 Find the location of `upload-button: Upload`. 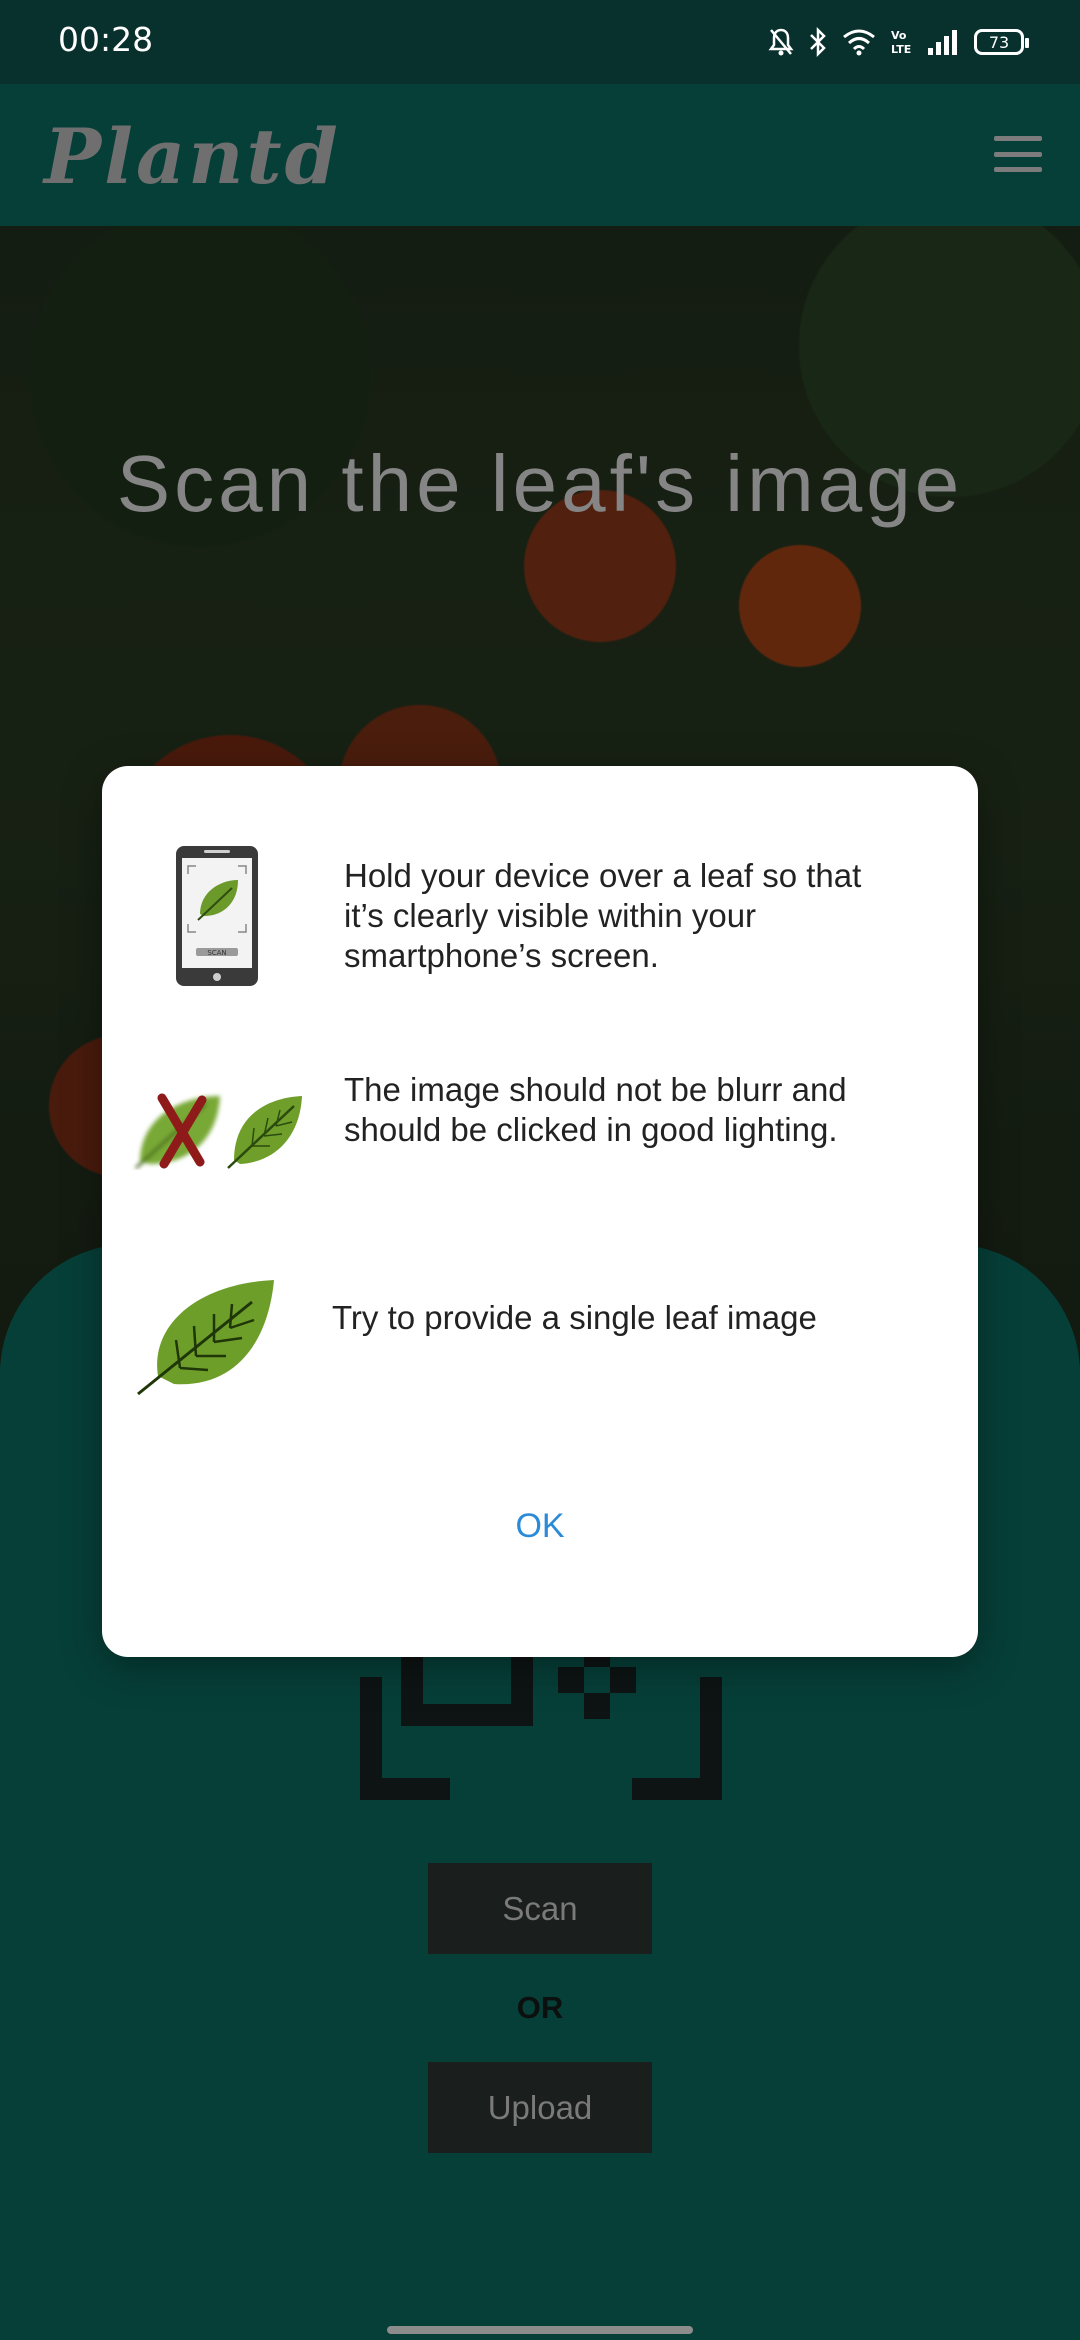

upload-button: Upload is located at coordinates (540, 2107).